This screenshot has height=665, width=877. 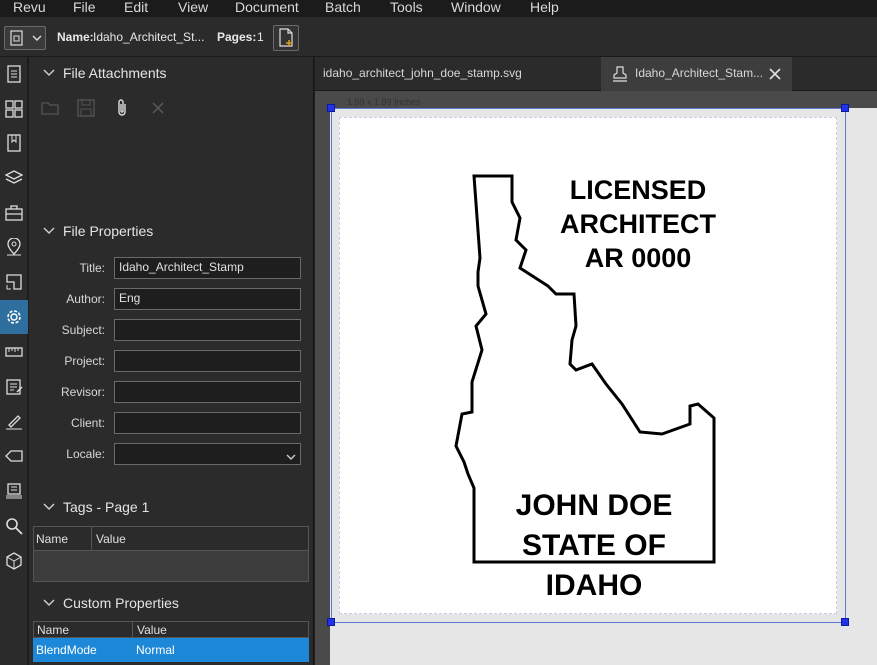 What do you see at coordinates (92, 268) in the screenshot?
I see `title-label: Title:` at bounding box center [92, 268].